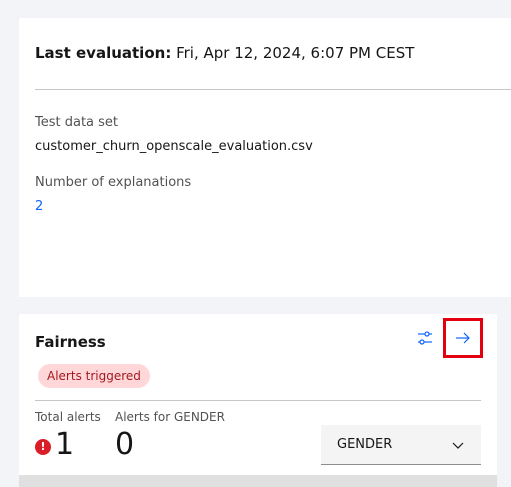 The image size is (511, 487). I want to click on arrow-right-icon, so click(463, 338).